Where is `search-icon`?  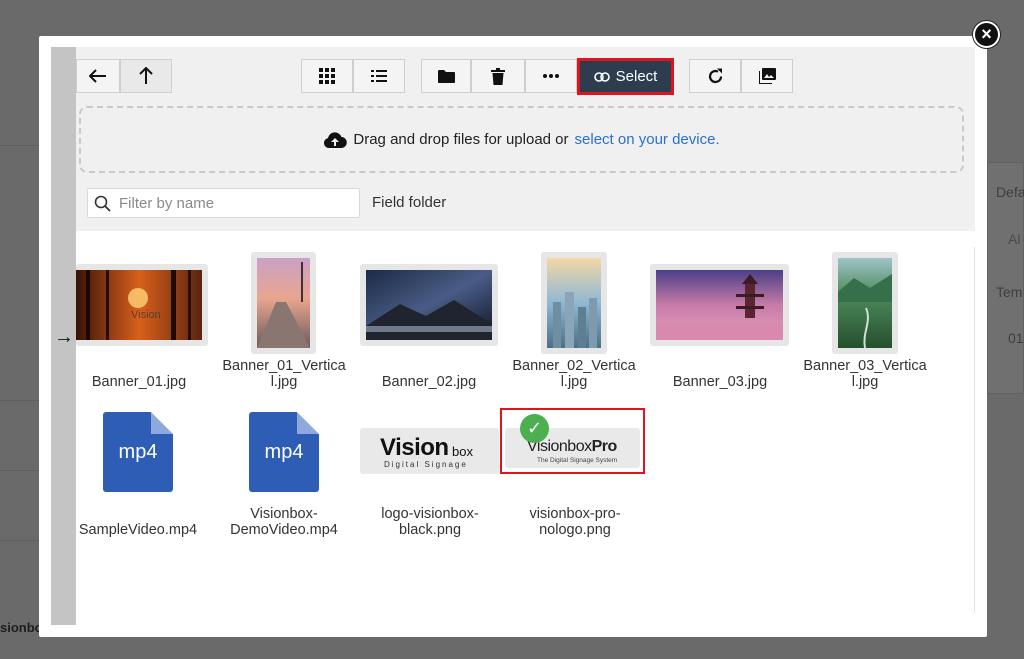
search-icon is located at coordinates (102, 203).